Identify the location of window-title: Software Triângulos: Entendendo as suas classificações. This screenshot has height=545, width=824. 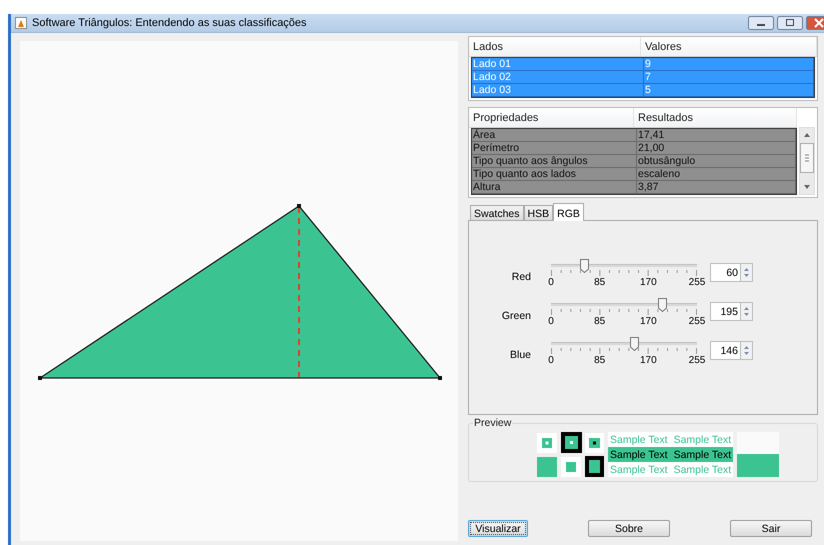
(170, 23).